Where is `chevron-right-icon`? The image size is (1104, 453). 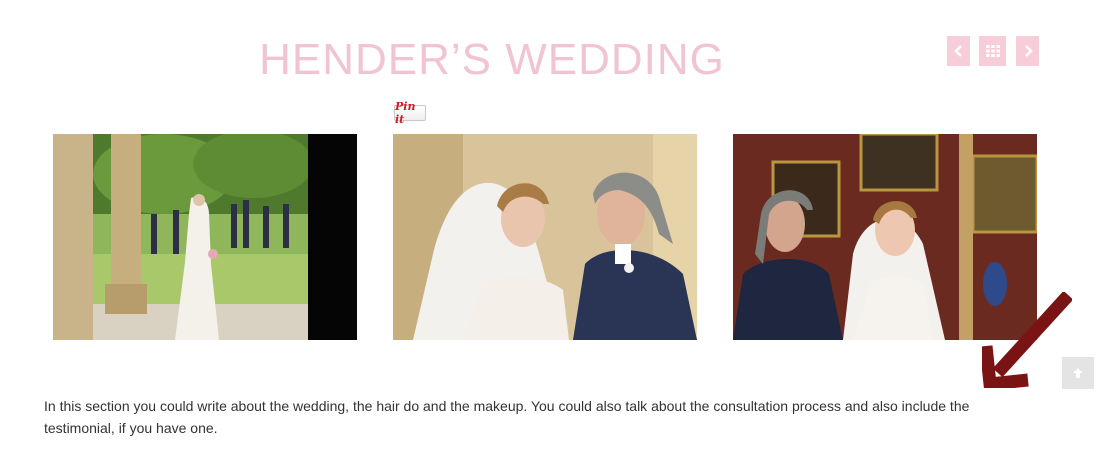
chevron-right-icon is located at coordinates (1028, 51).